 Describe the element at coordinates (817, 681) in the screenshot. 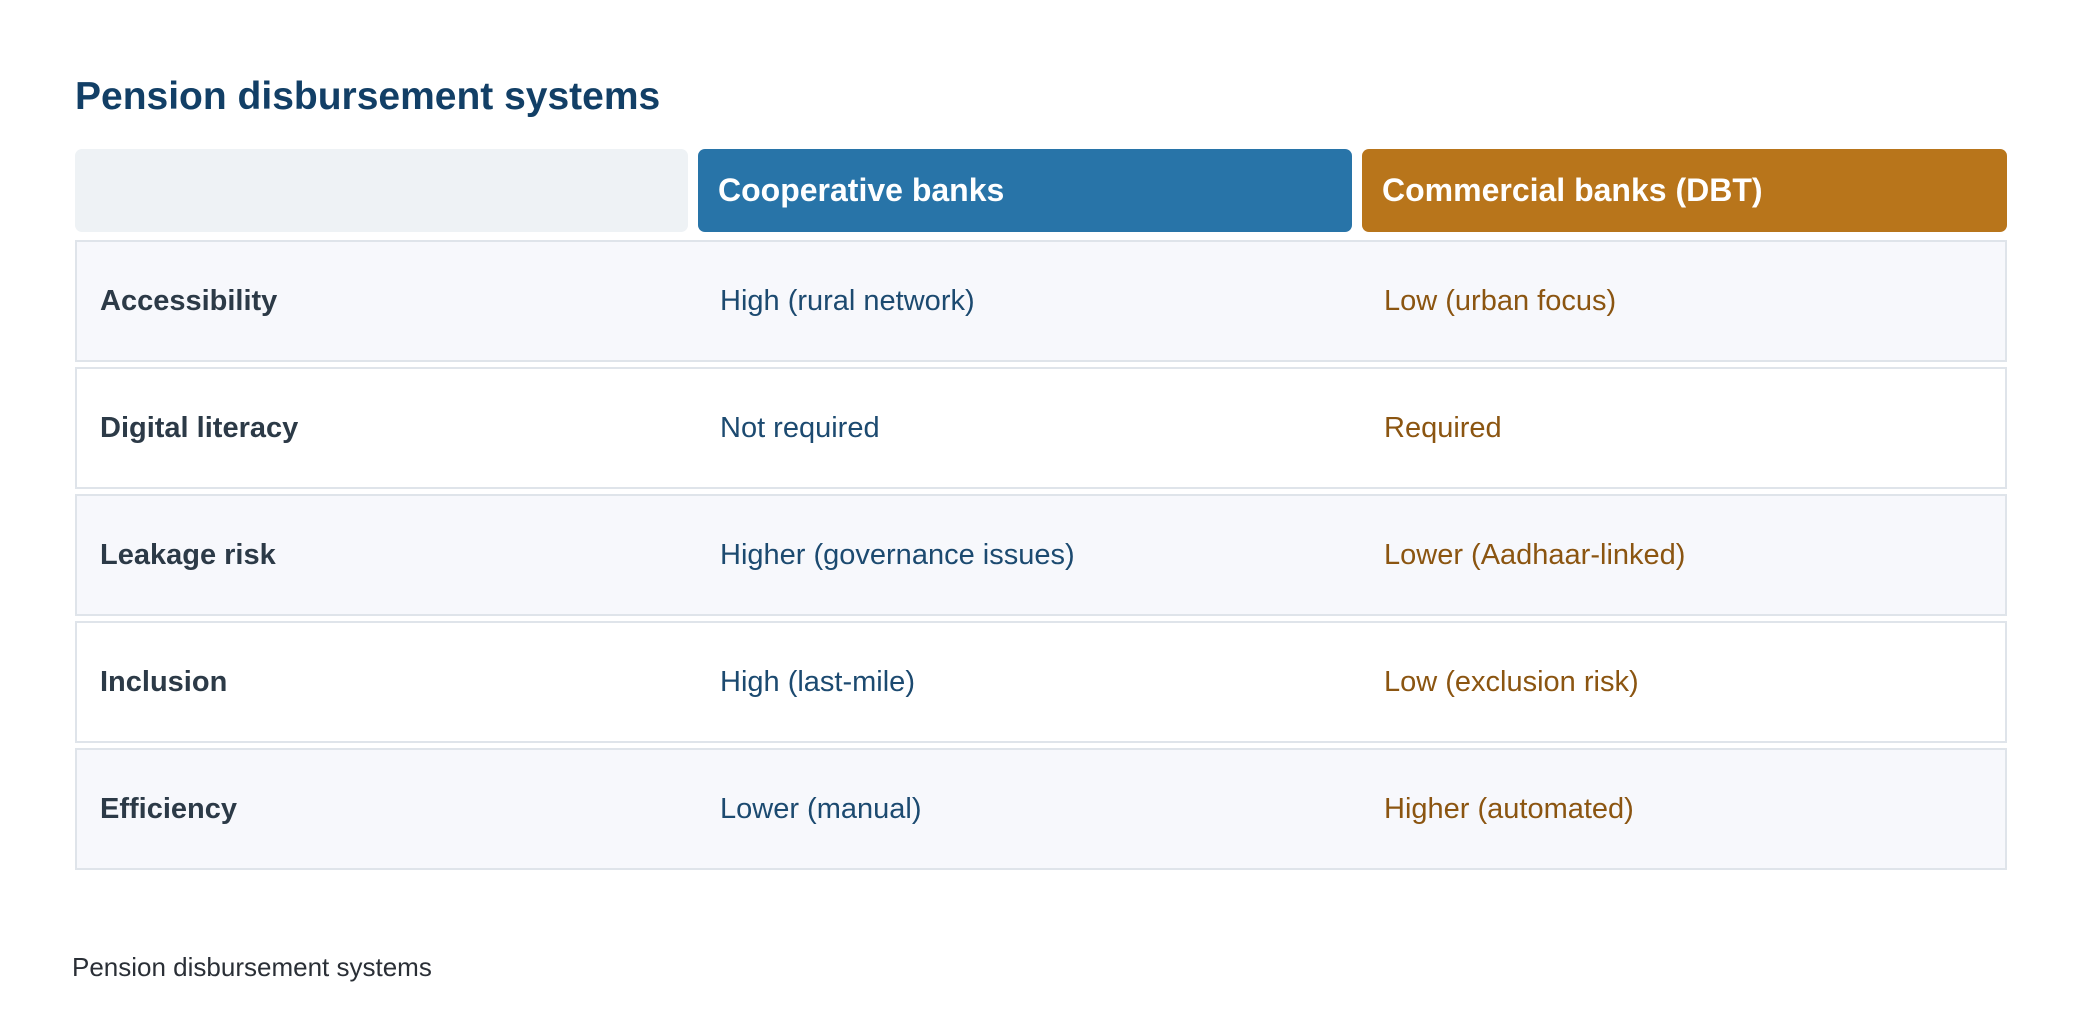

I see `cooperative-value: High (last-mile)` at that location.